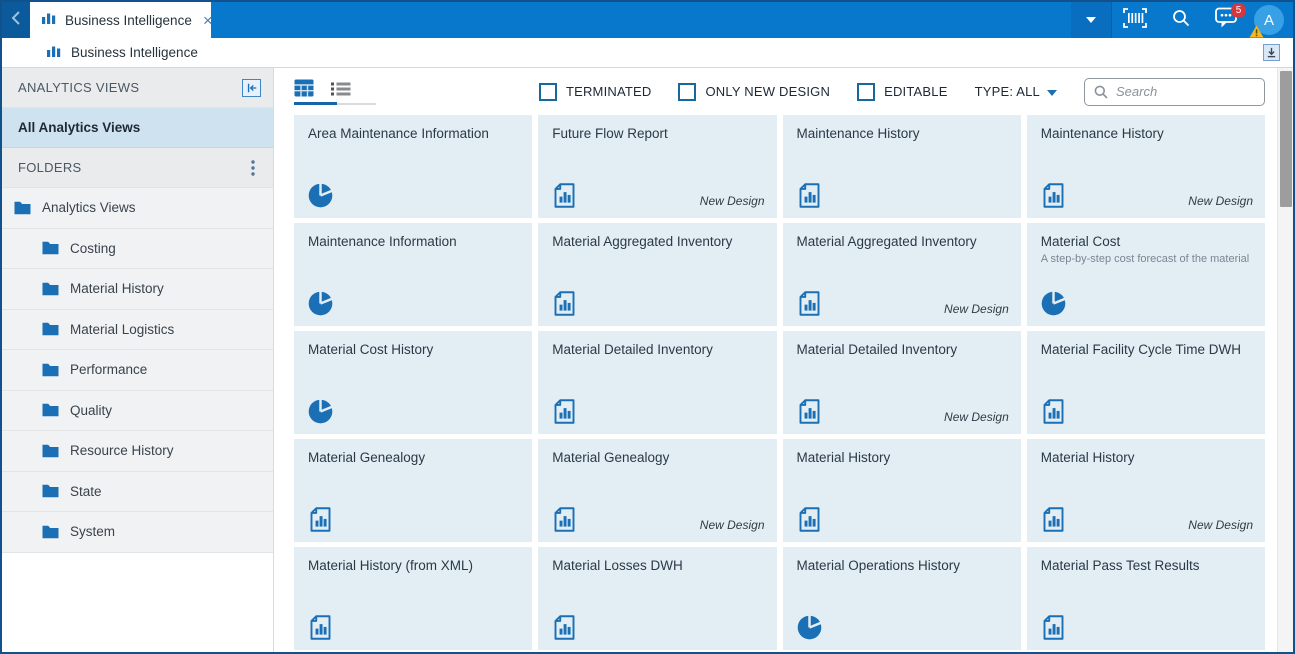 This screenshot has height=654, width=1295. I want to click on only-new-design-checkbox, so click(687, 91).